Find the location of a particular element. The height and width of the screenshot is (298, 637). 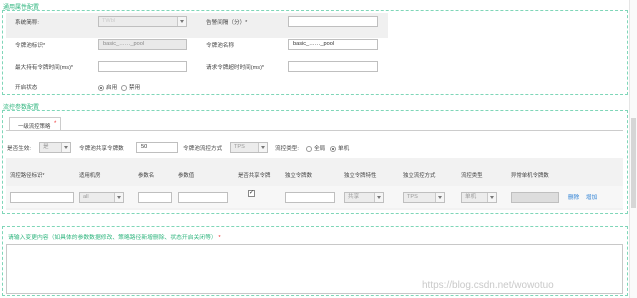

tab-label: 一级流控策略 is located at coordinates (34, 127).